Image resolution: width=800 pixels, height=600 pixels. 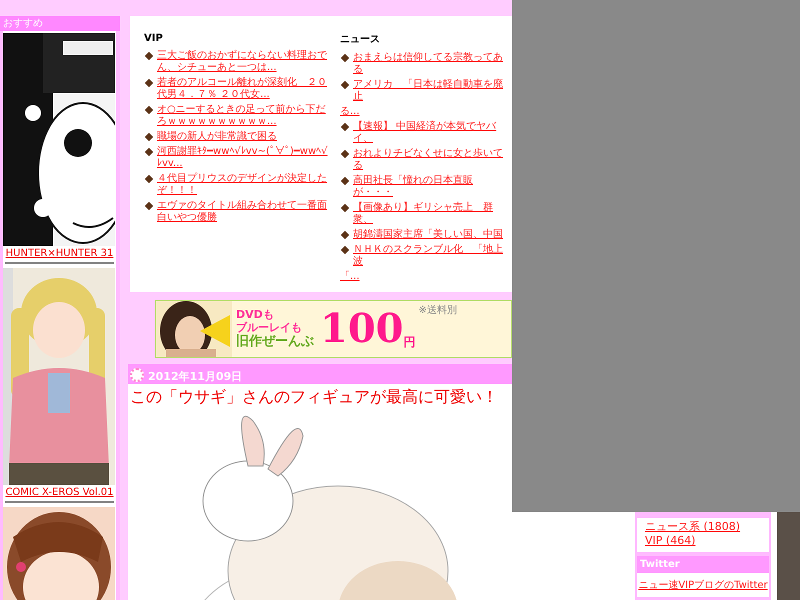 What do you see at coordinates (153, 38) in the screenshot?
I see `section-title: VIP` at bounding box center [153, 38].